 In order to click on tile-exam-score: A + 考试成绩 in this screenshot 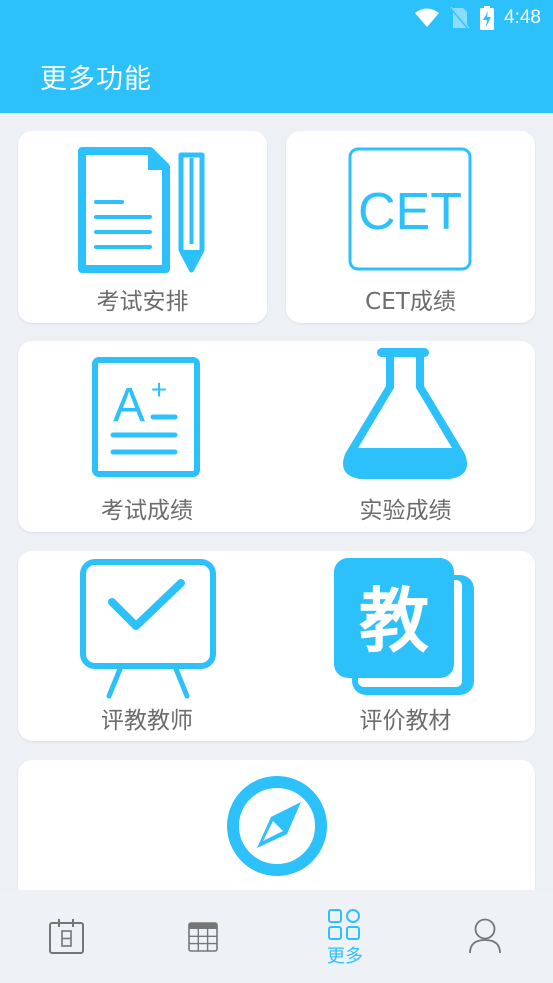, I will do `click(147, 436)`.